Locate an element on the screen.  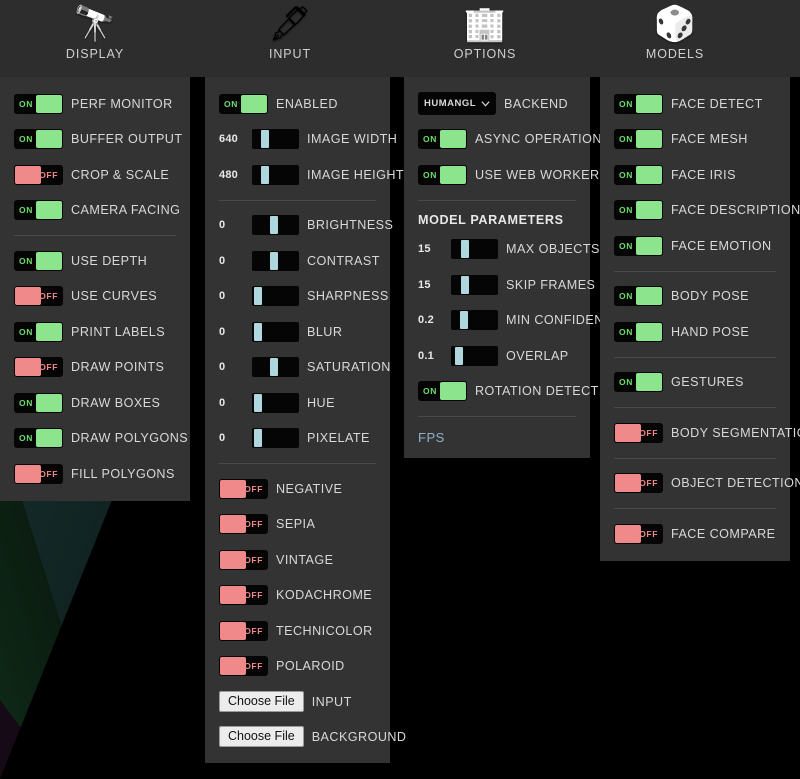
header-cell-display: 🔭 DISPLAY is located at coordinates (95, 38).